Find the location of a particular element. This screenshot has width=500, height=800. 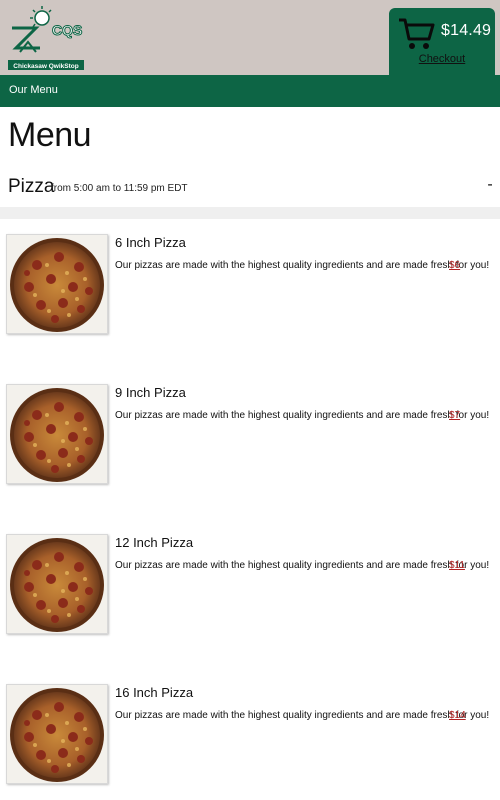

nav-bar: Our Menu is located at coordinates (250, 91).